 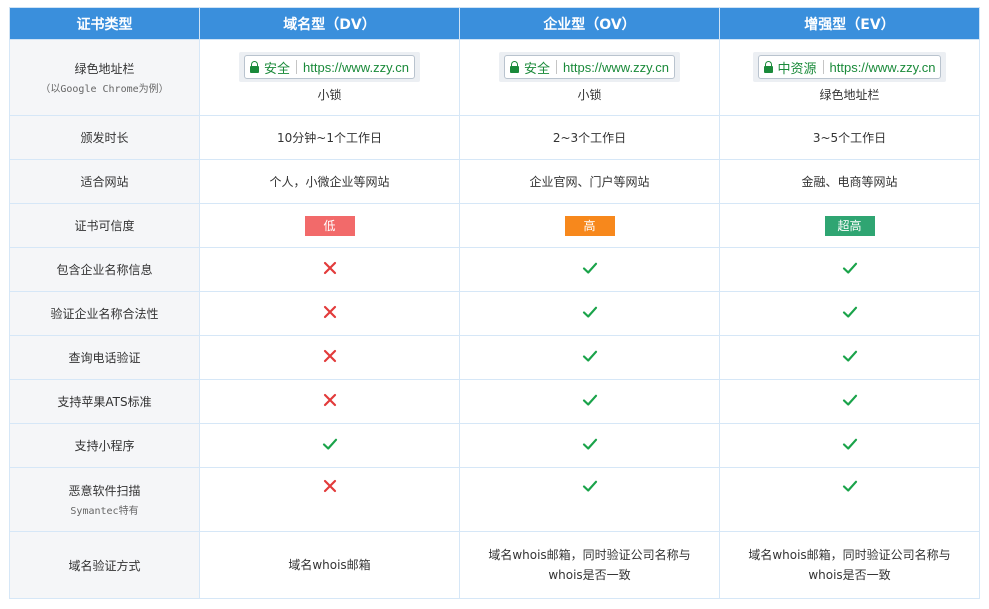 I want to click on row-feature: 验证企业名称合法性, so click(x=495, y=314).